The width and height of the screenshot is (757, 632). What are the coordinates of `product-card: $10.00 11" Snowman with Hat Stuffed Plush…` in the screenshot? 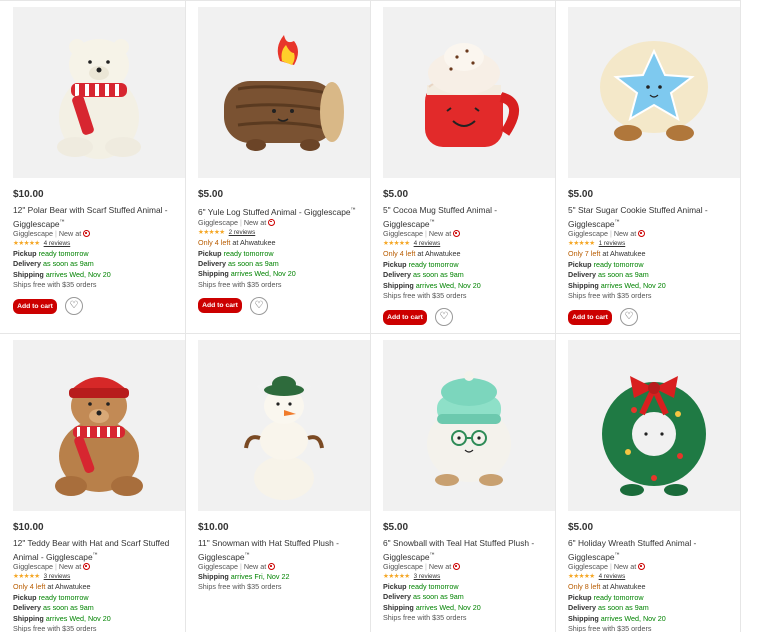 It's located at (277, 482).